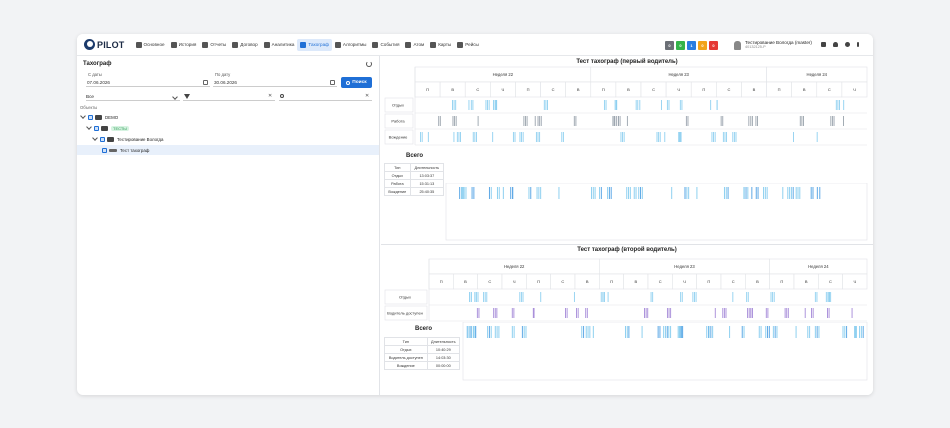  I want to click on filter-input, so click(229, 96).